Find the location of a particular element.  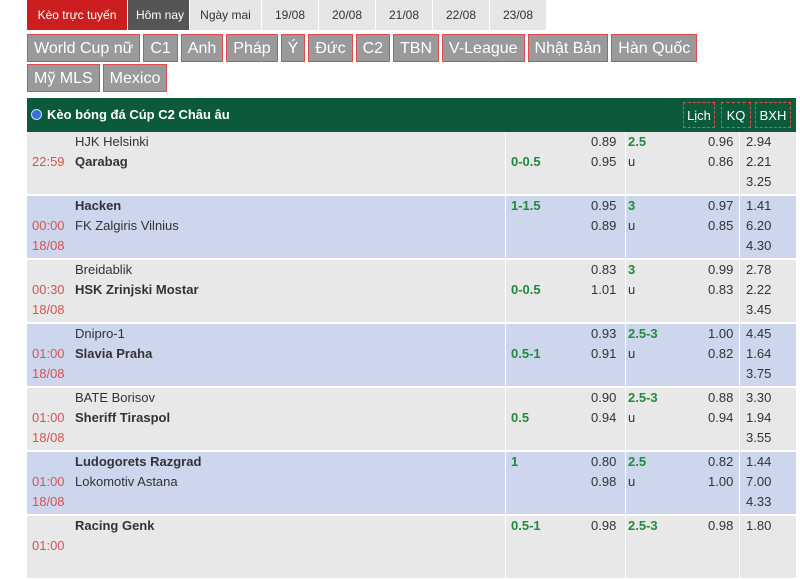

under-odds: 1.00 is located at coordinates (721, 481).